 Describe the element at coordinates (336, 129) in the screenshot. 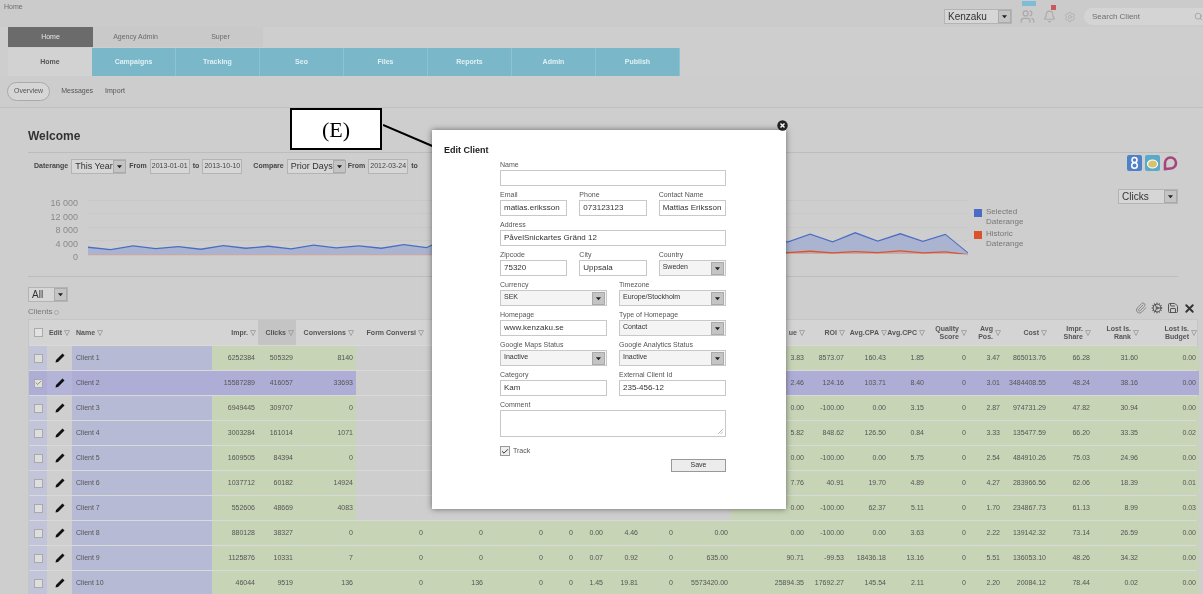

I see `callout-box: (E)` at that location.